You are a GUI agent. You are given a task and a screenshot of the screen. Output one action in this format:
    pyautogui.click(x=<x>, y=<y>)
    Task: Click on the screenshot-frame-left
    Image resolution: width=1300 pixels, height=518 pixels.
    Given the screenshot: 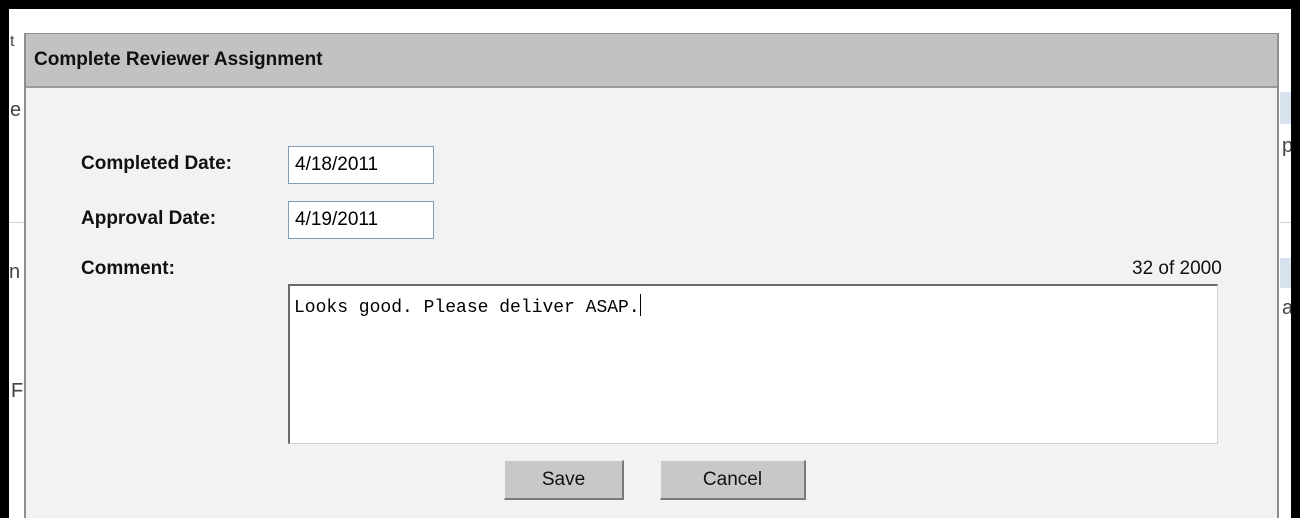 What is the action you would take?
    pyautogui.click(x=4, y=259)
    